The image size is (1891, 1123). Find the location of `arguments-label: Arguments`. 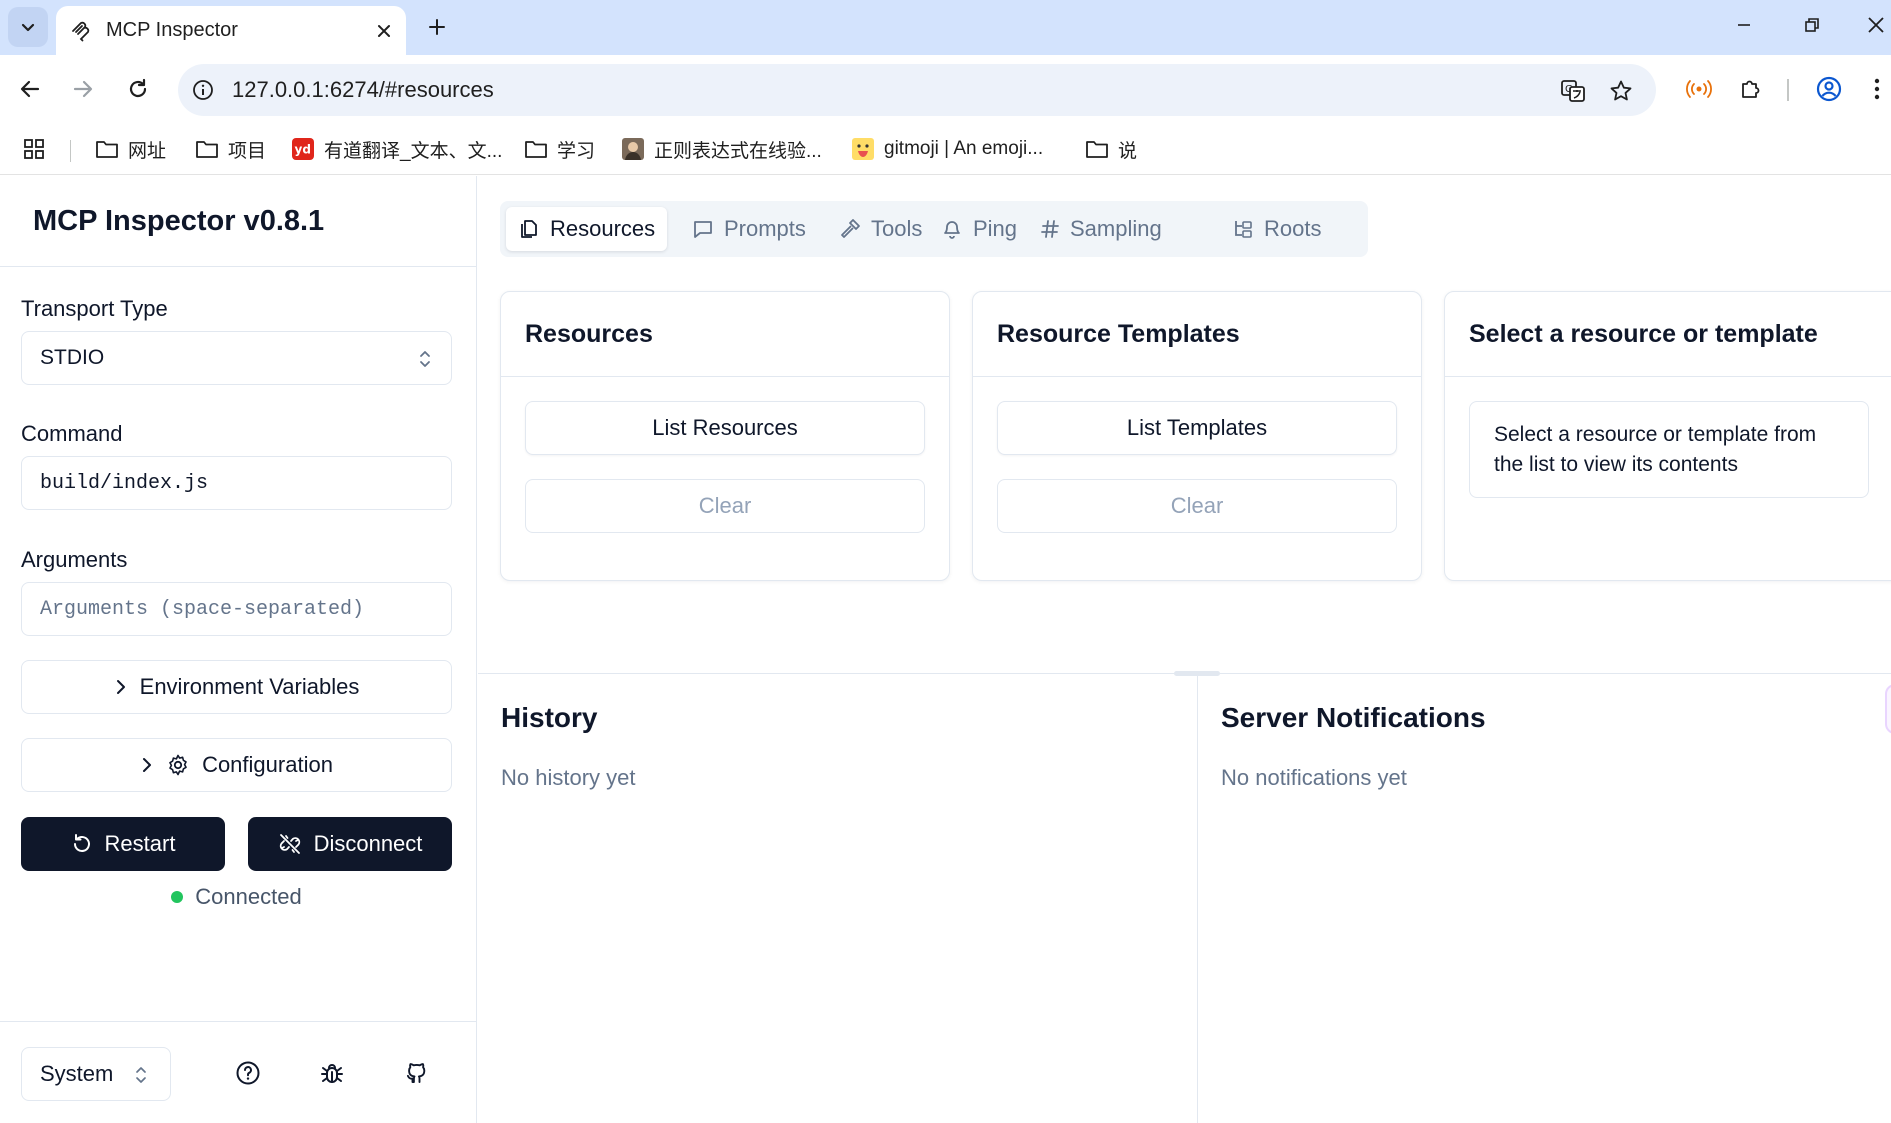

arguments-label: Arguments is located at coordinates (74, 559).